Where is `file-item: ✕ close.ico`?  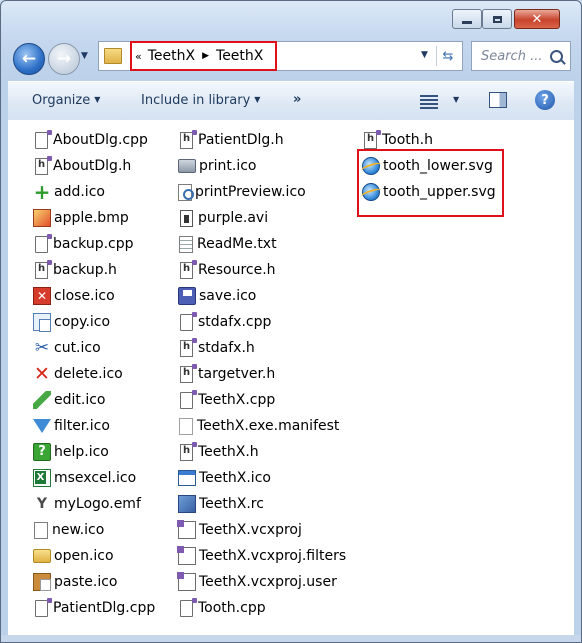 file-item: ✕ close.ico is located at coordinates (94, 296).